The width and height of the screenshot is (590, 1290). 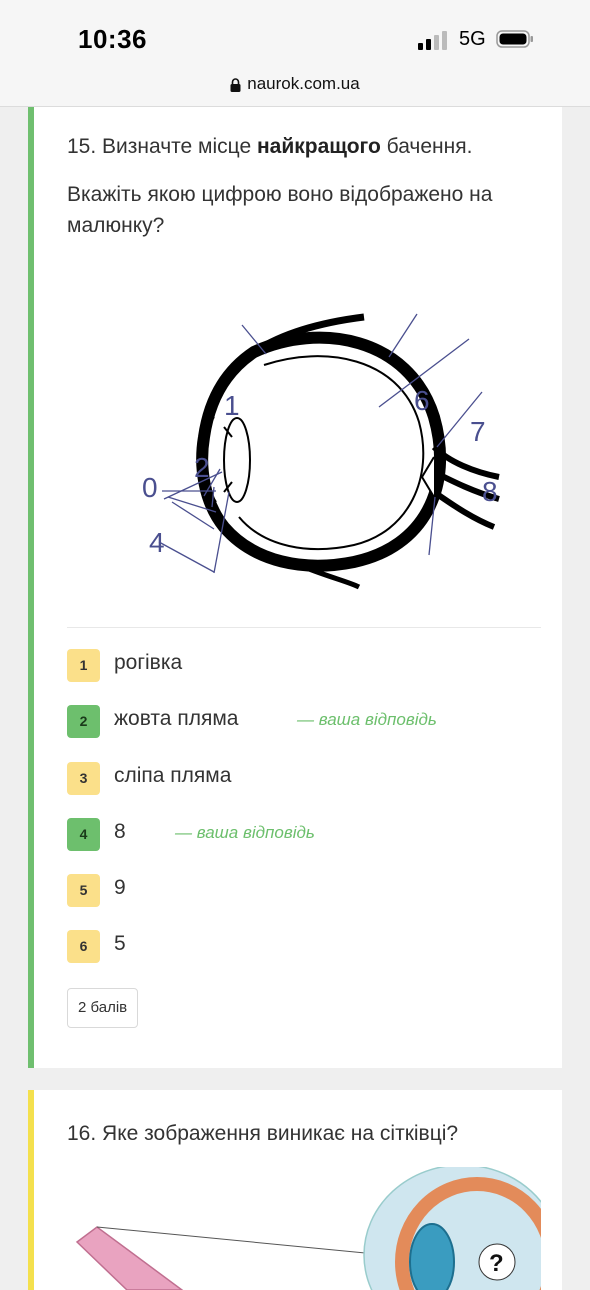 What do you see at coordinates (165, 594) in the screenshot?
I see `eye-label-3: 3` at bounding box center [165, 594].